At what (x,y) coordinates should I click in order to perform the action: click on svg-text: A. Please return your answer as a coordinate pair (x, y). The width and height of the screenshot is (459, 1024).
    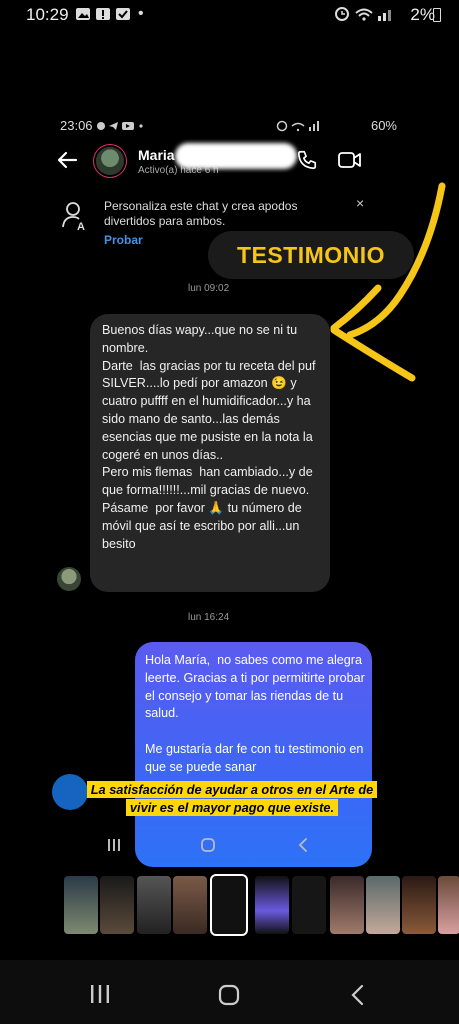
    Looking at the image, I should click on (81, 226).